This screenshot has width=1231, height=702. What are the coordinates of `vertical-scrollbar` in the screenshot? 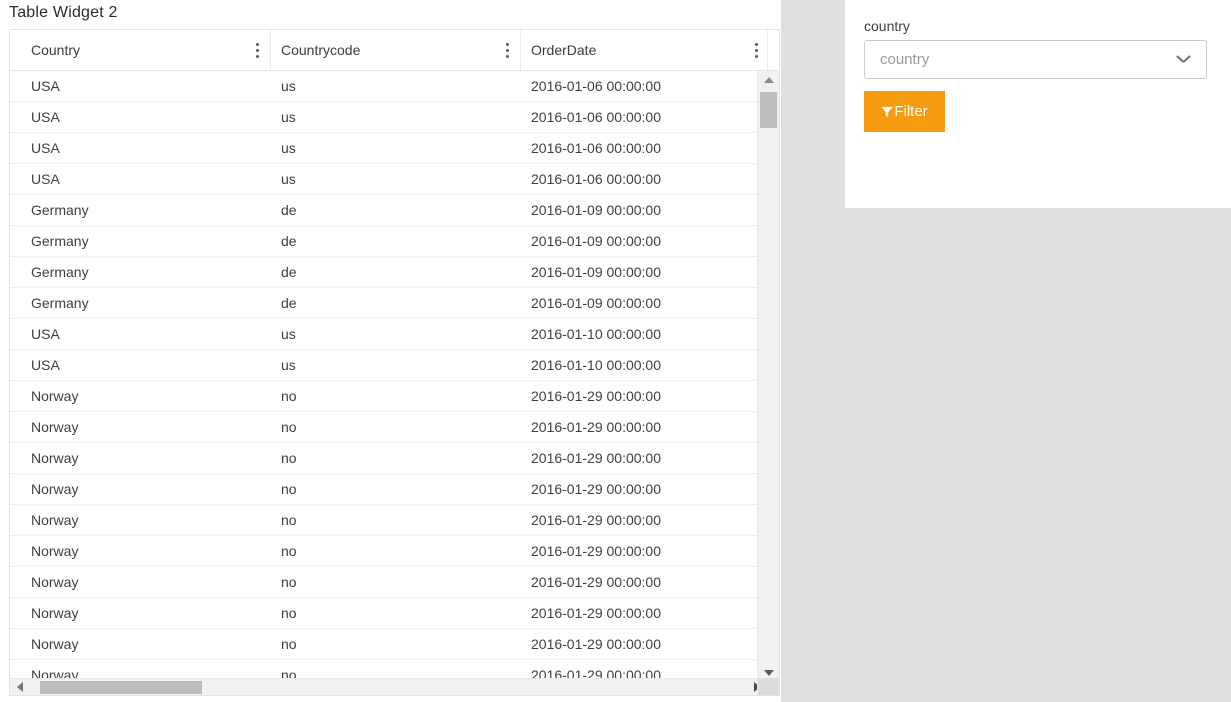 It's located at (768, 376).